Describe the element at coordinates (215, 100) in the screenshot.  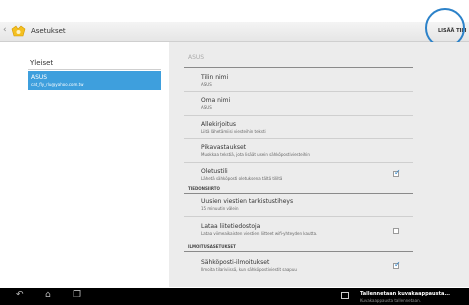
I see `own-name-setting: Oma nimi` at that location.